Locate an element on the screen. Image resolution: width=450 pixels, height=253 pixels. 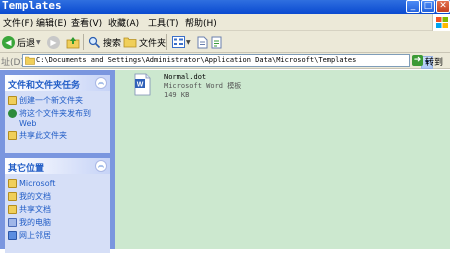
menu-view: 查看(V) is located at coordinates (86, 22).